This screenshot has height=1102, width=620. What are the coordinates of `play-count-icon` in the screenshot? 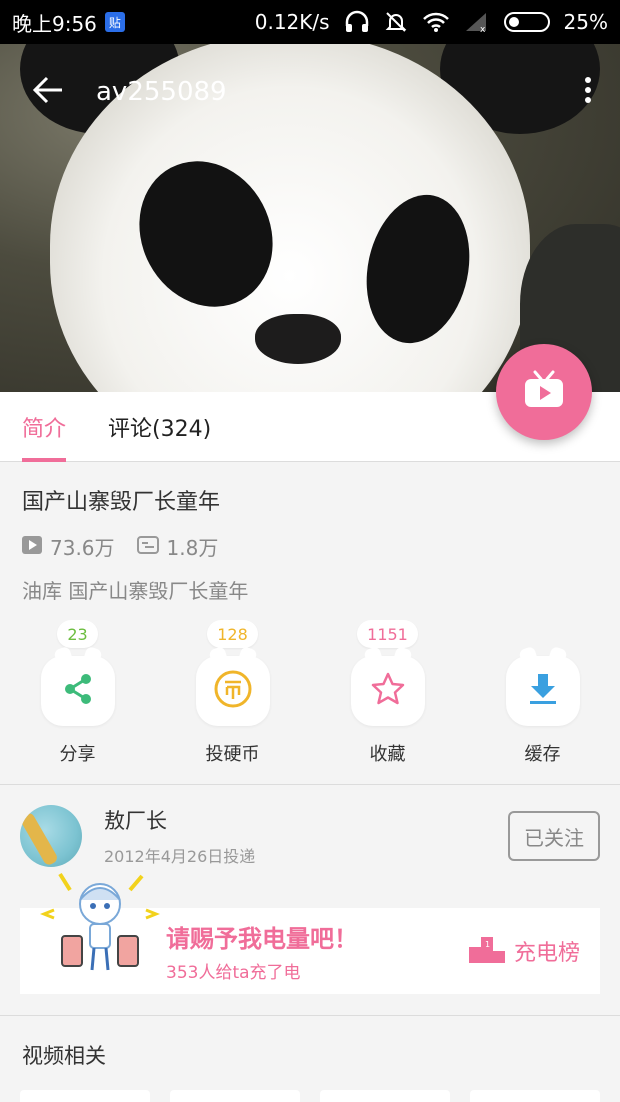 It's located at (32, 547).